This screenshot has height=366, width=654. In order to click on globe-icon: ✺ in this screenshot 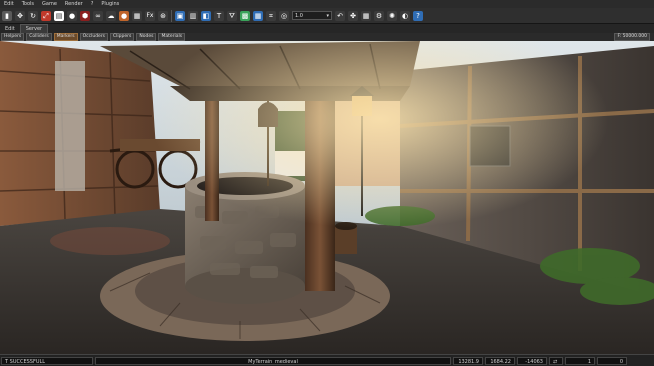, I will do `click(392, 15)`.